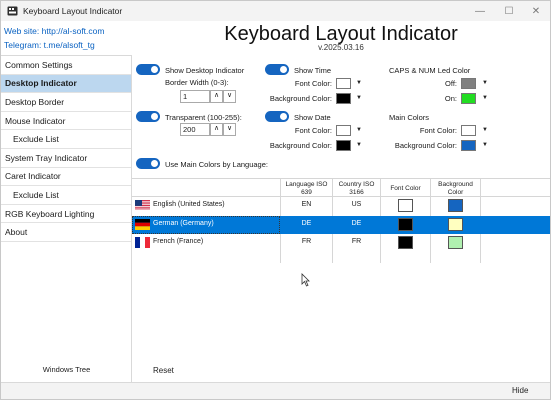 This screenshot has width=551, height=400. What do you see at coordinates (216, 164) in the screenshot?
I see `use-main-colors-label: Use Main Colors by Language:` at bounding box center [216, 164].